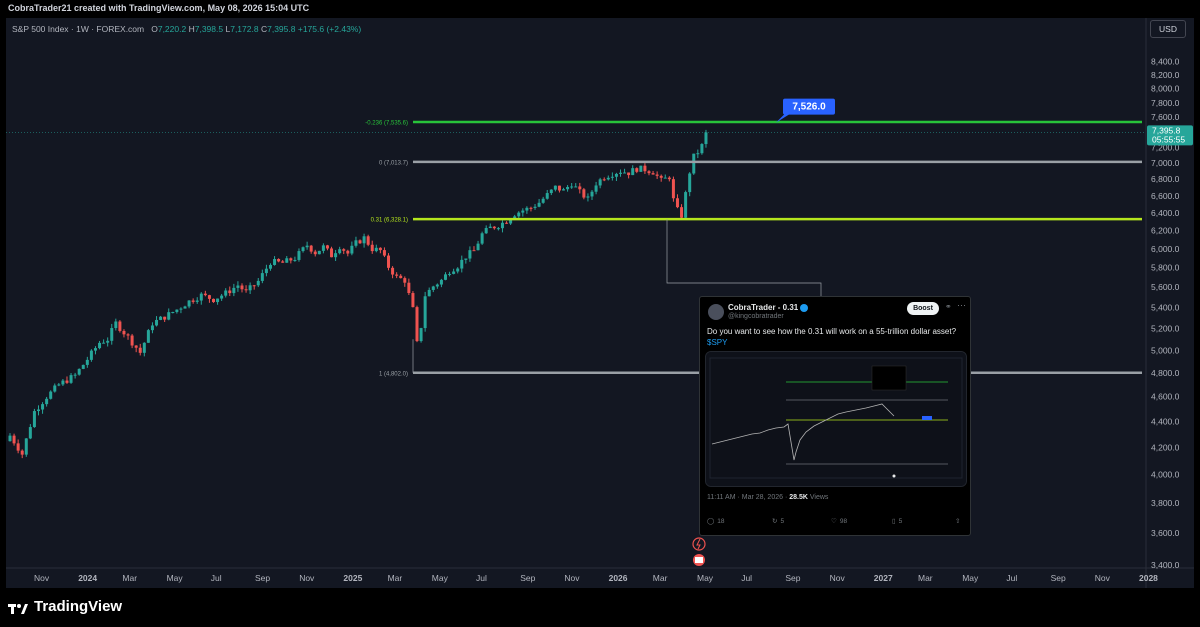  I want to click on reply-button: ◯ 18, so click(716, 521).